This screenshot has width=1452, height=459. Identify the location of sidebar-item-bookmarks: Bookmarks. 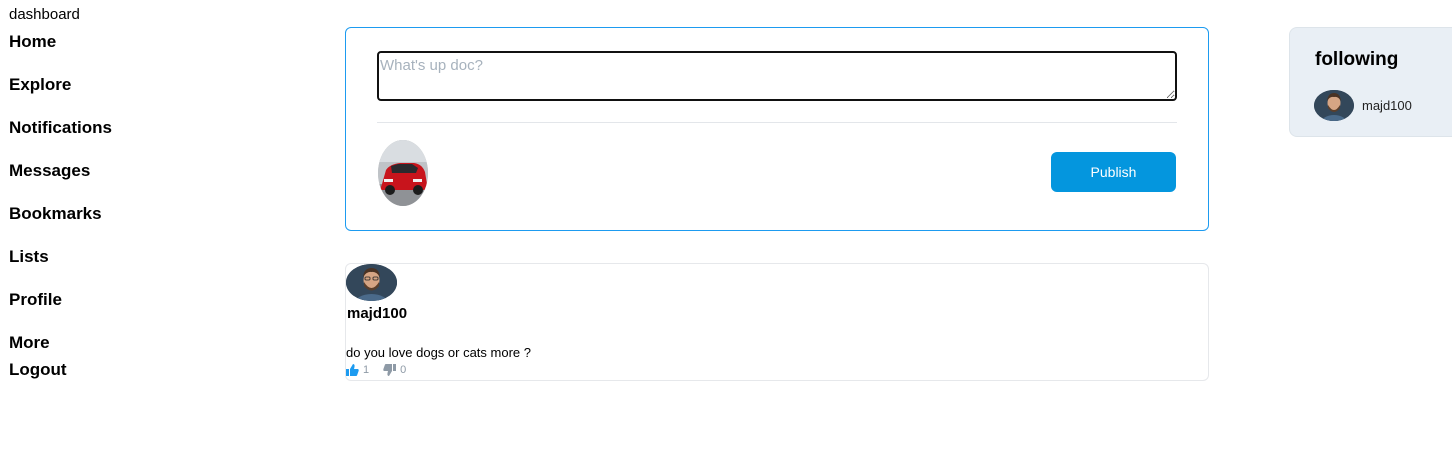
(55, 214).